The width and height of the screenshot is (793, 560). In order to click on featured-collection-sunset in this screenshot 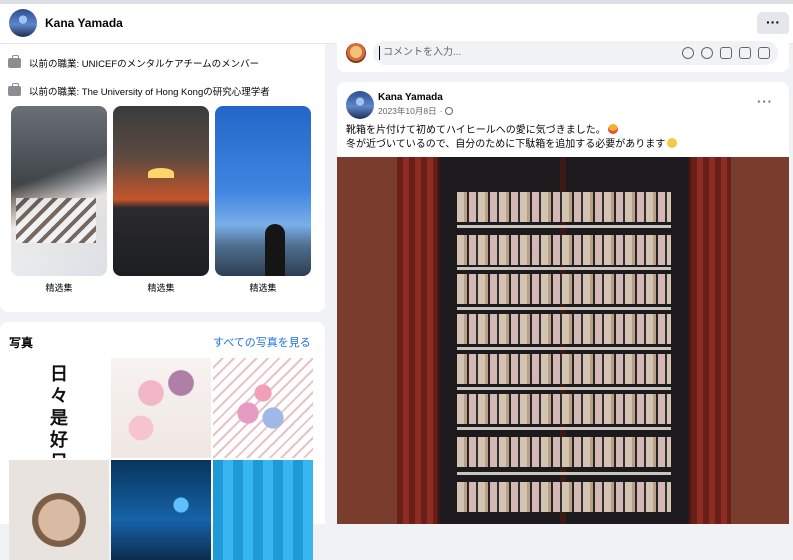, I will do `click(161, 191)`.